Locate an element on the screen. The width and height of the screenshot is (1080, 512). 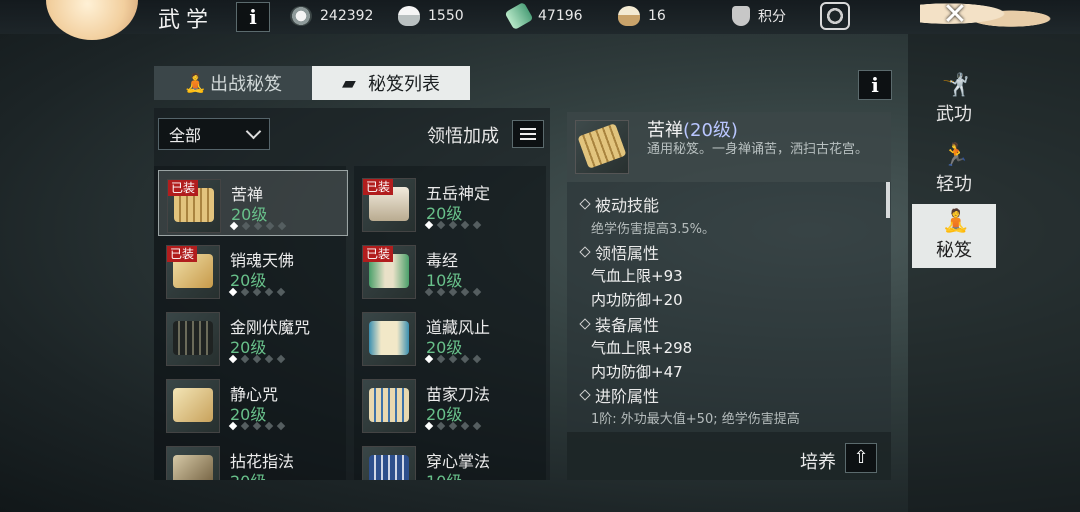
book-item: 已装 苦禅 20级 is located at coordinates (253, 203).